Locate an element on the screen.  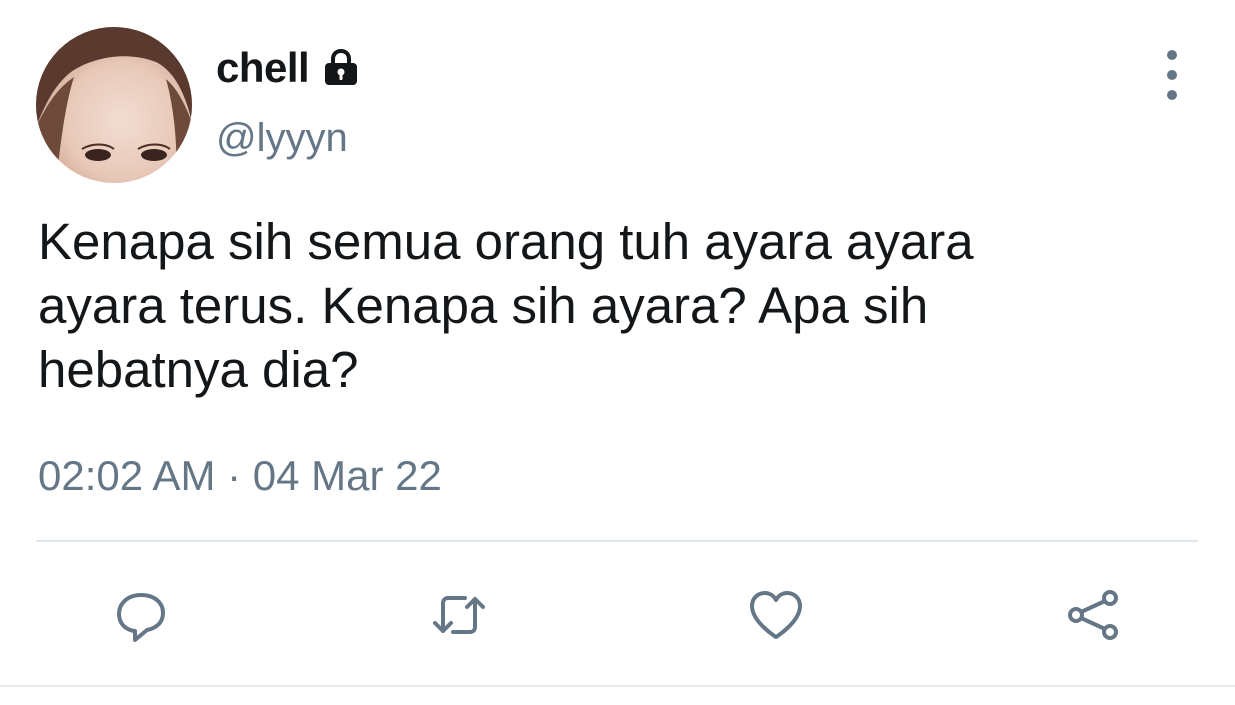
share-icon is located at coordinates (1093, 615).